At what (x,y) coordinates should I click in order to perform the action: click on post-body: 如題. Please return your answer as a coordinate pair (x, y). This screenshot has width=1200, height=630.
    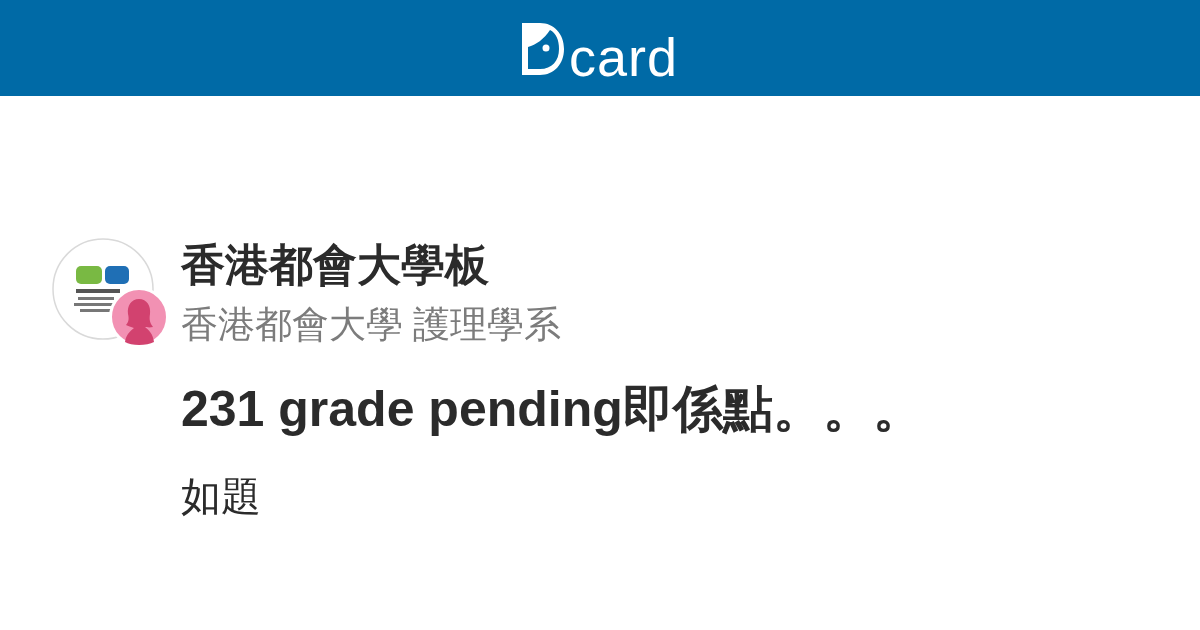
    Looking at the image, I should click on (221, 496).